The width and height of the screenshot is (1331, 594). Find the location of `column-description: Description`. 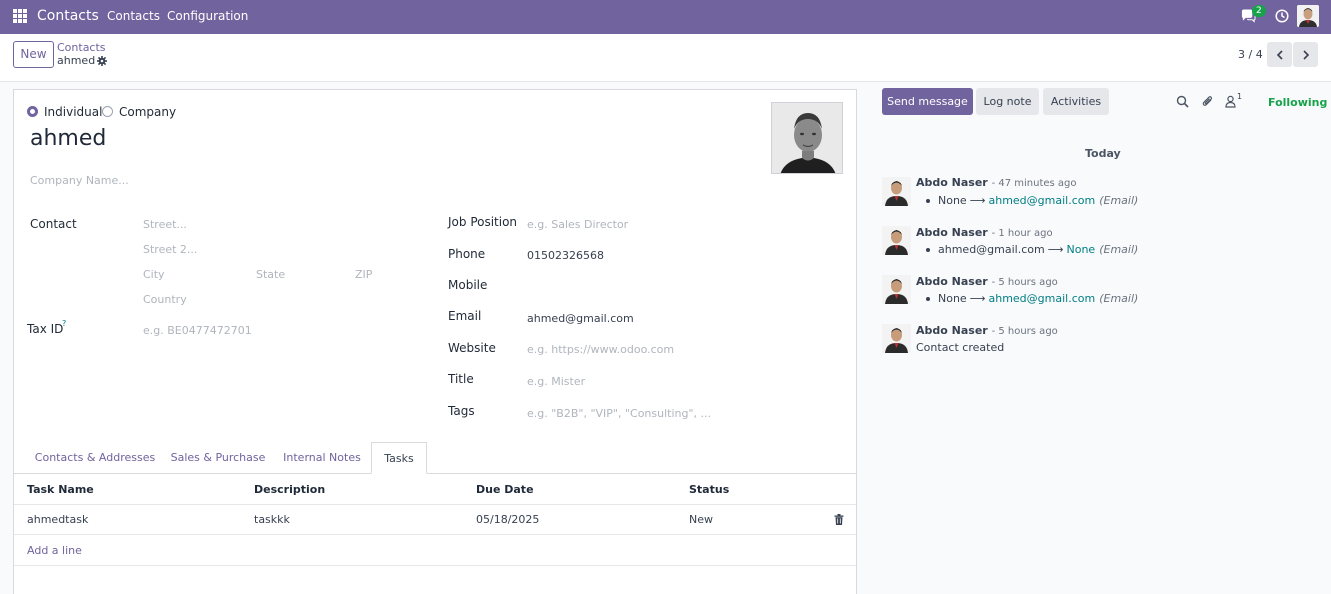

column-description: Description is located at coordinates (289, 489).